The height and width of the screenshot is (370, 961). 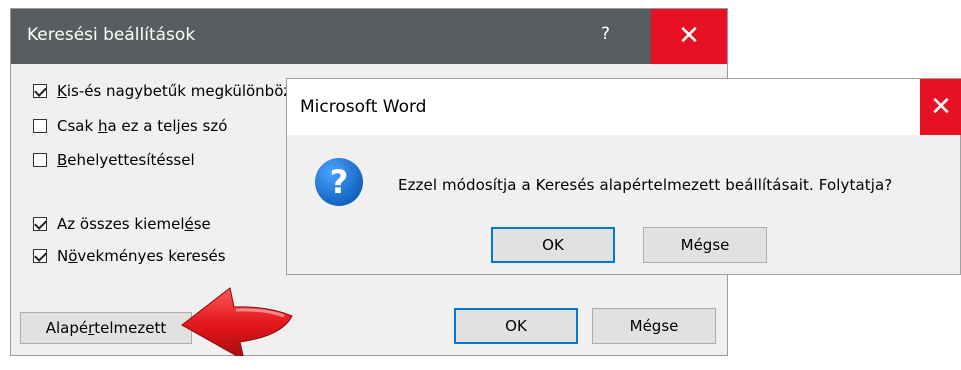 What do you see at coordinates (126, 160) in the screenshot?
I see `option-label: Behelyettesítéssel` at bounding box center [126, 160].